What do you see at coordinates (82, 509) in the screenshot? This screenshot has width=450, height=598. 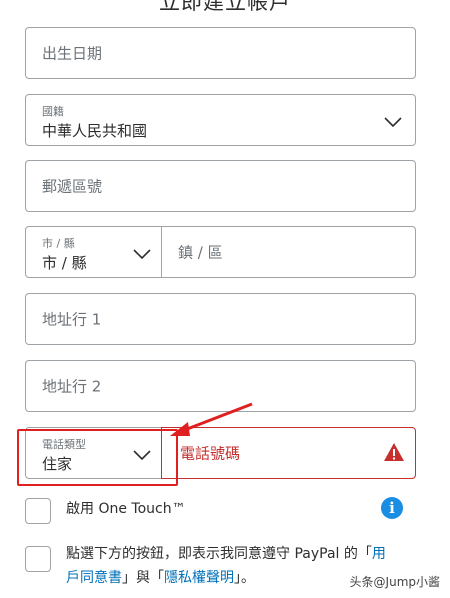 I see `one-touch-prefix: 啟用` at bounding box center [82, 509].